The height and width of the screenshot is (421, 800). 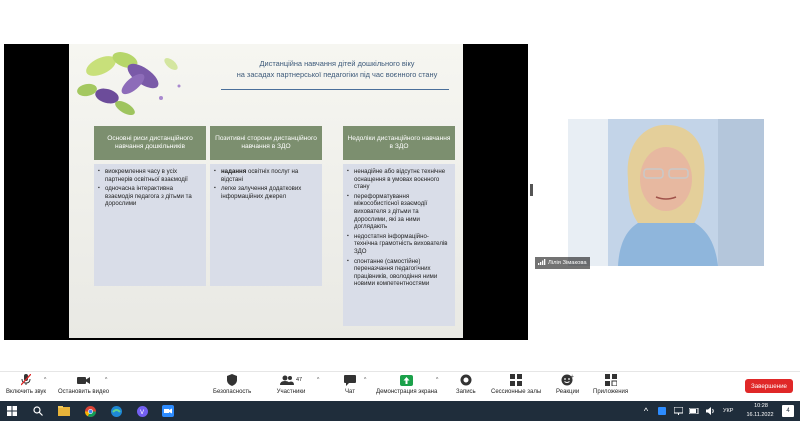 I want to click on edge-icon, so click(x=116, y=411).